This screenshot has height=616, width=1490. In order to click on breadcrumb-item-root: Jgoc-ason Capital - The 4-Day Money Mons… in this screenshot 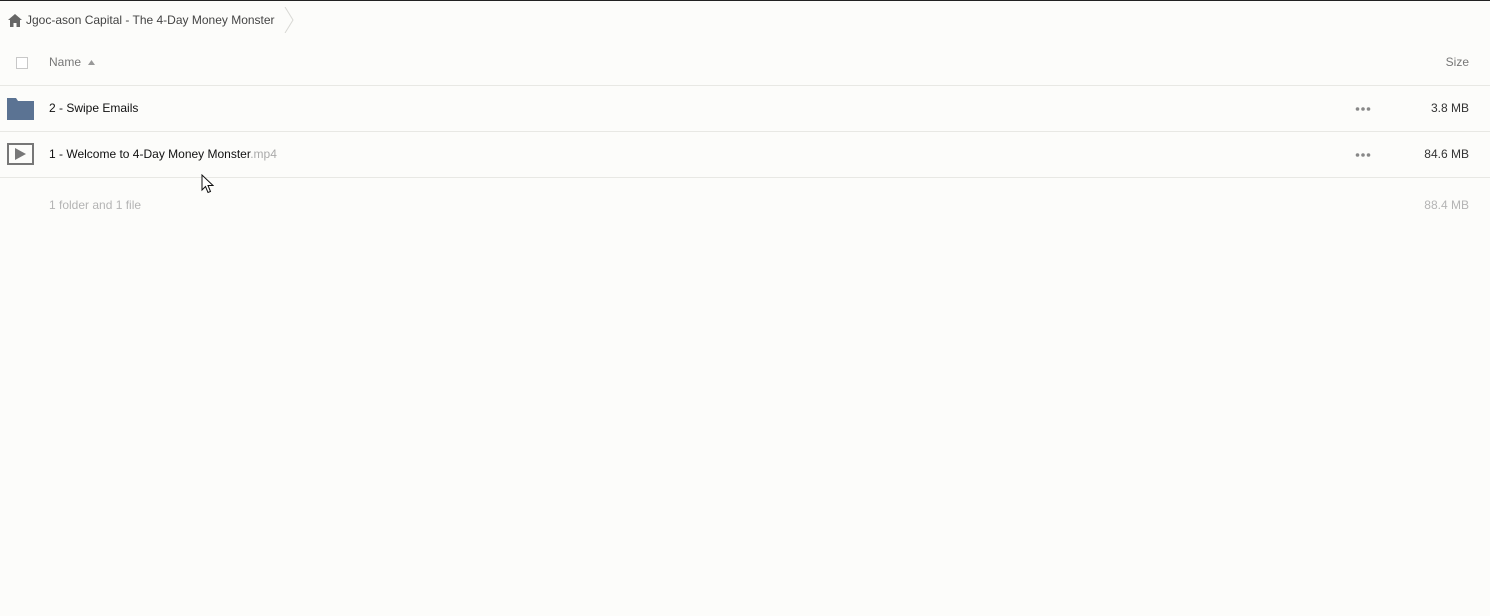, I will do `click(147, 20)`.